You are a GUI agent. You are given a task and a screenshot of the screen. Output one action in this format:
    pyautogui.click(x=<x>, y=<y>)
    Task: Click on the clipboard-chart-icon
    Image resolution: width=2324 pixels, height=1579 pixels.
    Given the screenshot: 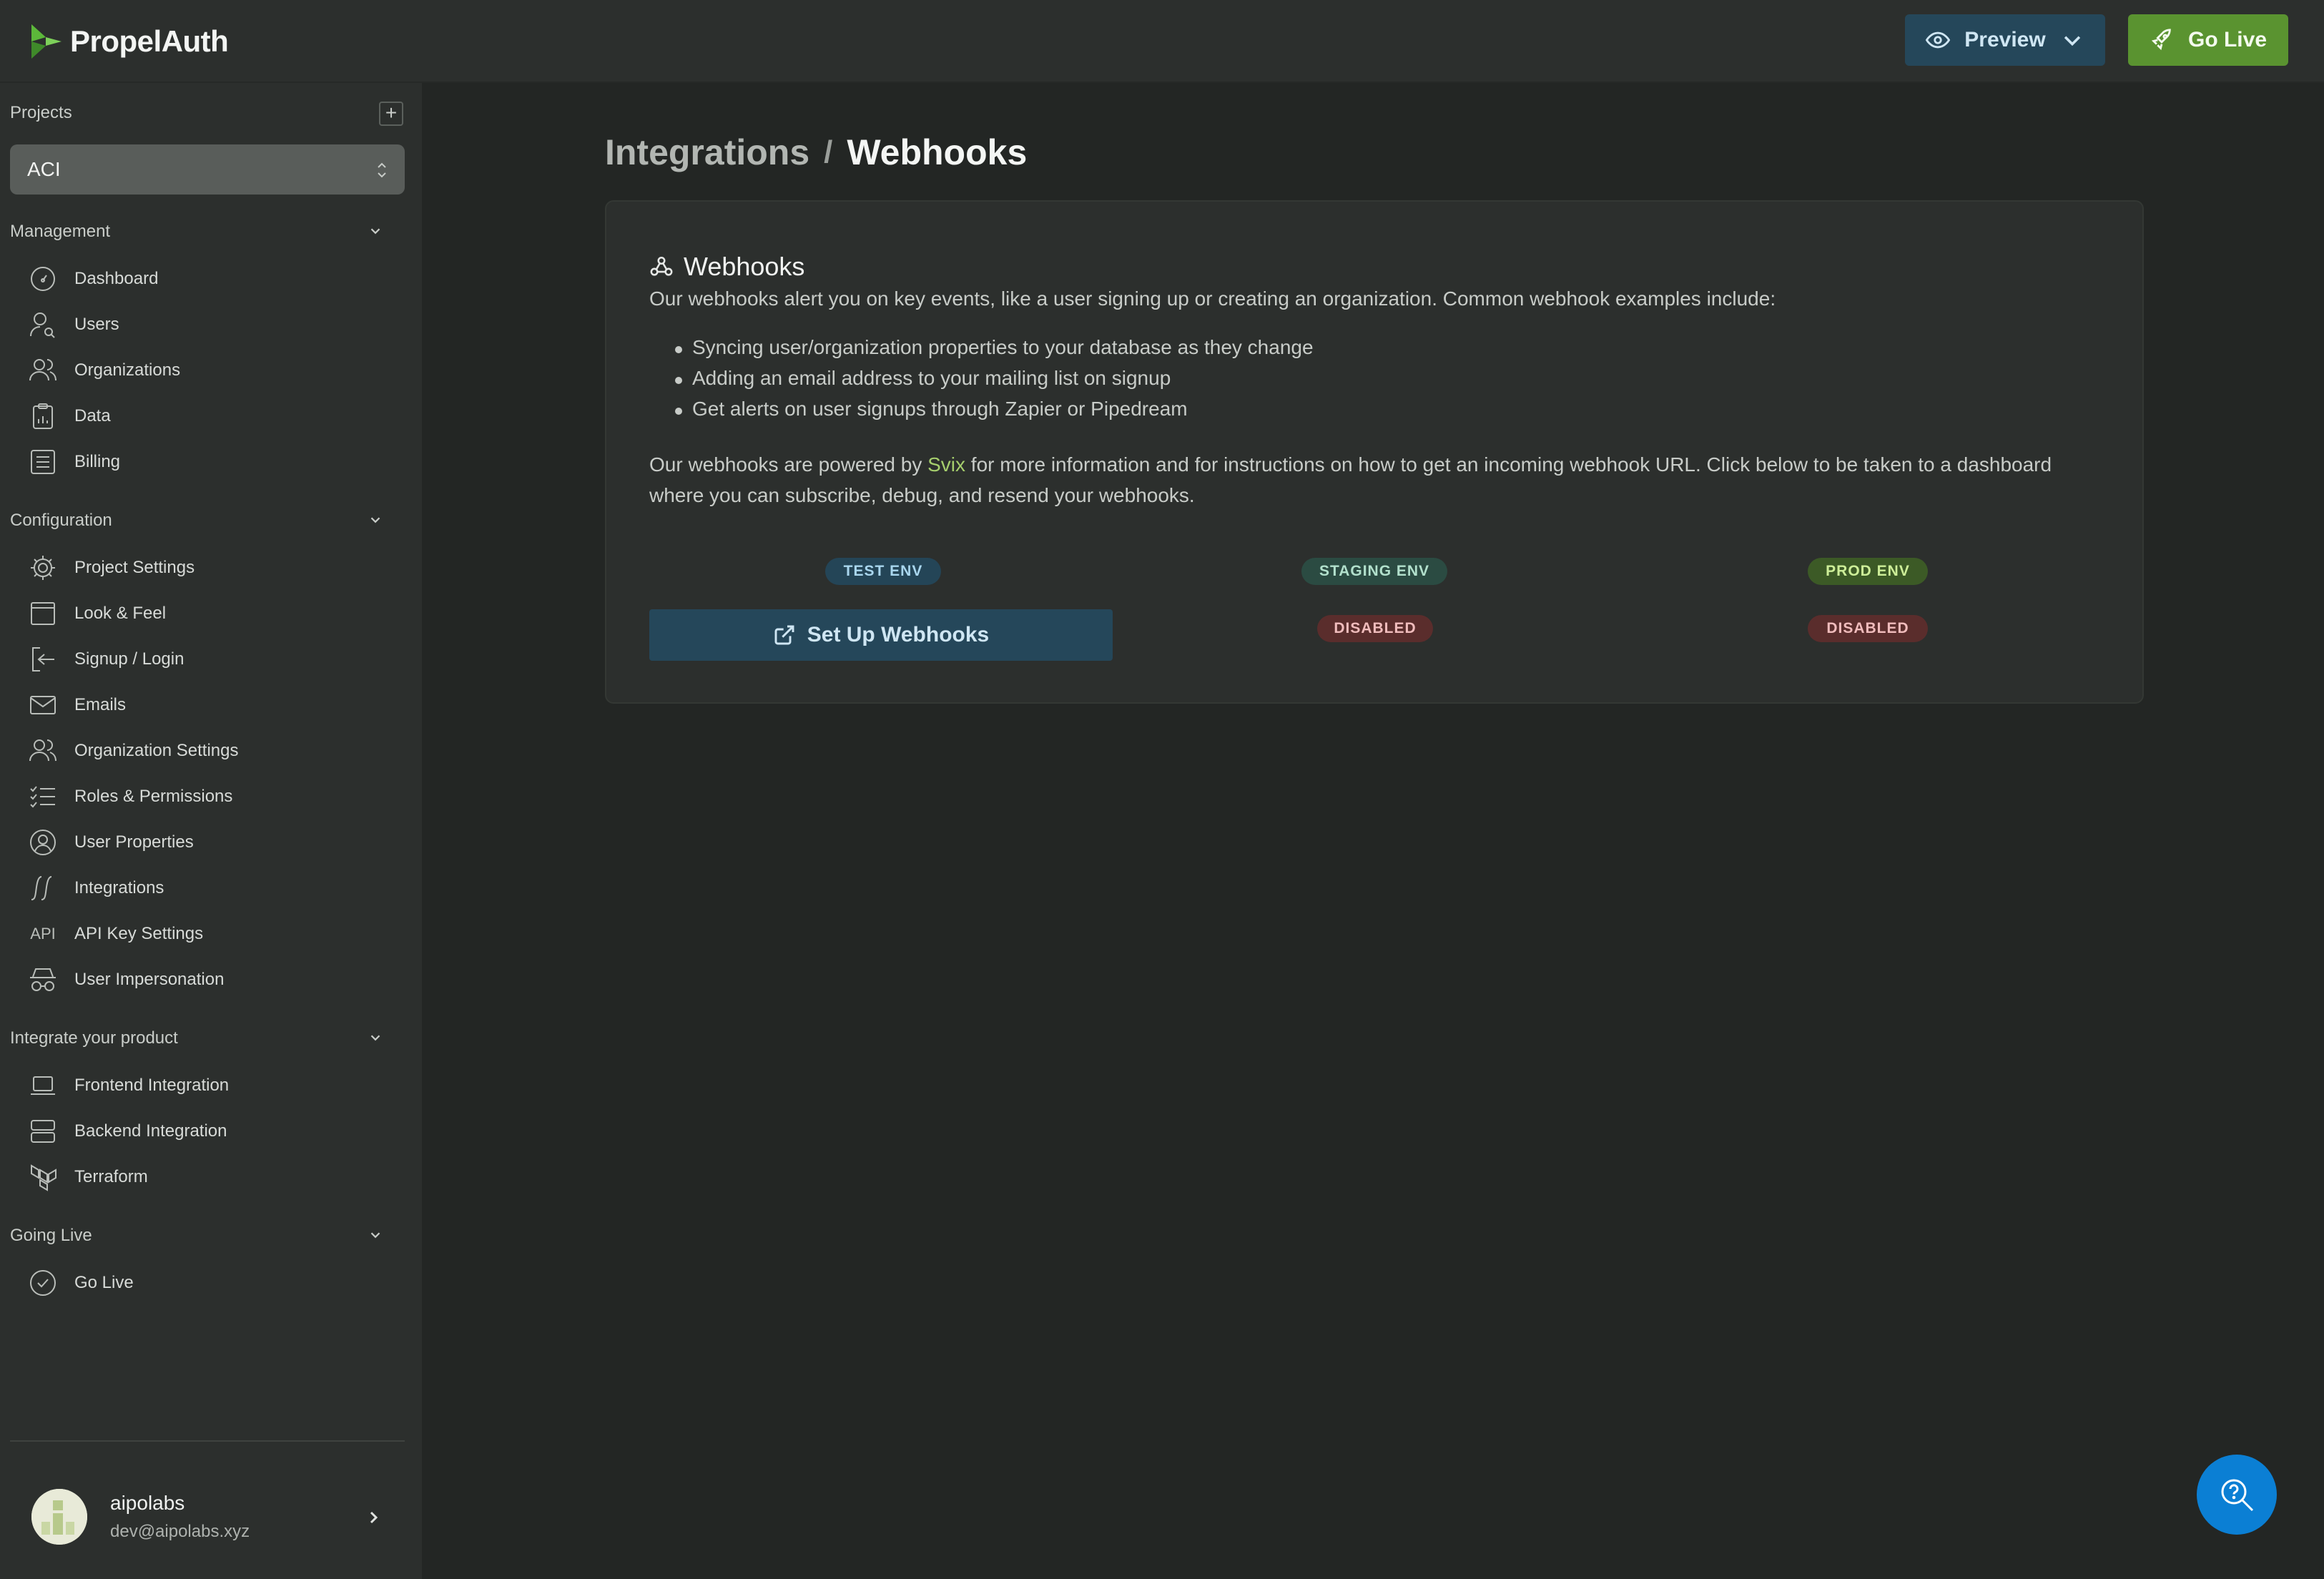 What is the action you would take?
    pyautogui.click(x=43, y=416)
    